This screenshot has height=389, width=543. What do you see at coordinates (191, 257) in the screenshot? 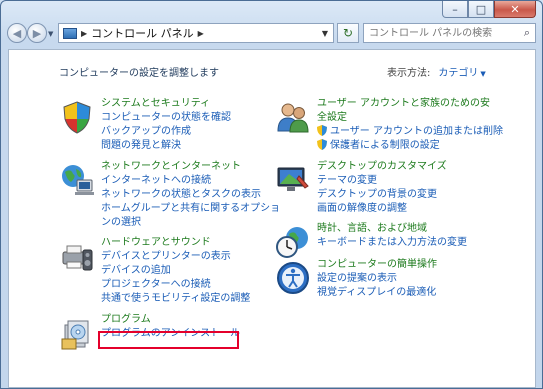
I see `link-view-devices-printers: デバイスとプリンターの表示` at bounding box center [191, 257].